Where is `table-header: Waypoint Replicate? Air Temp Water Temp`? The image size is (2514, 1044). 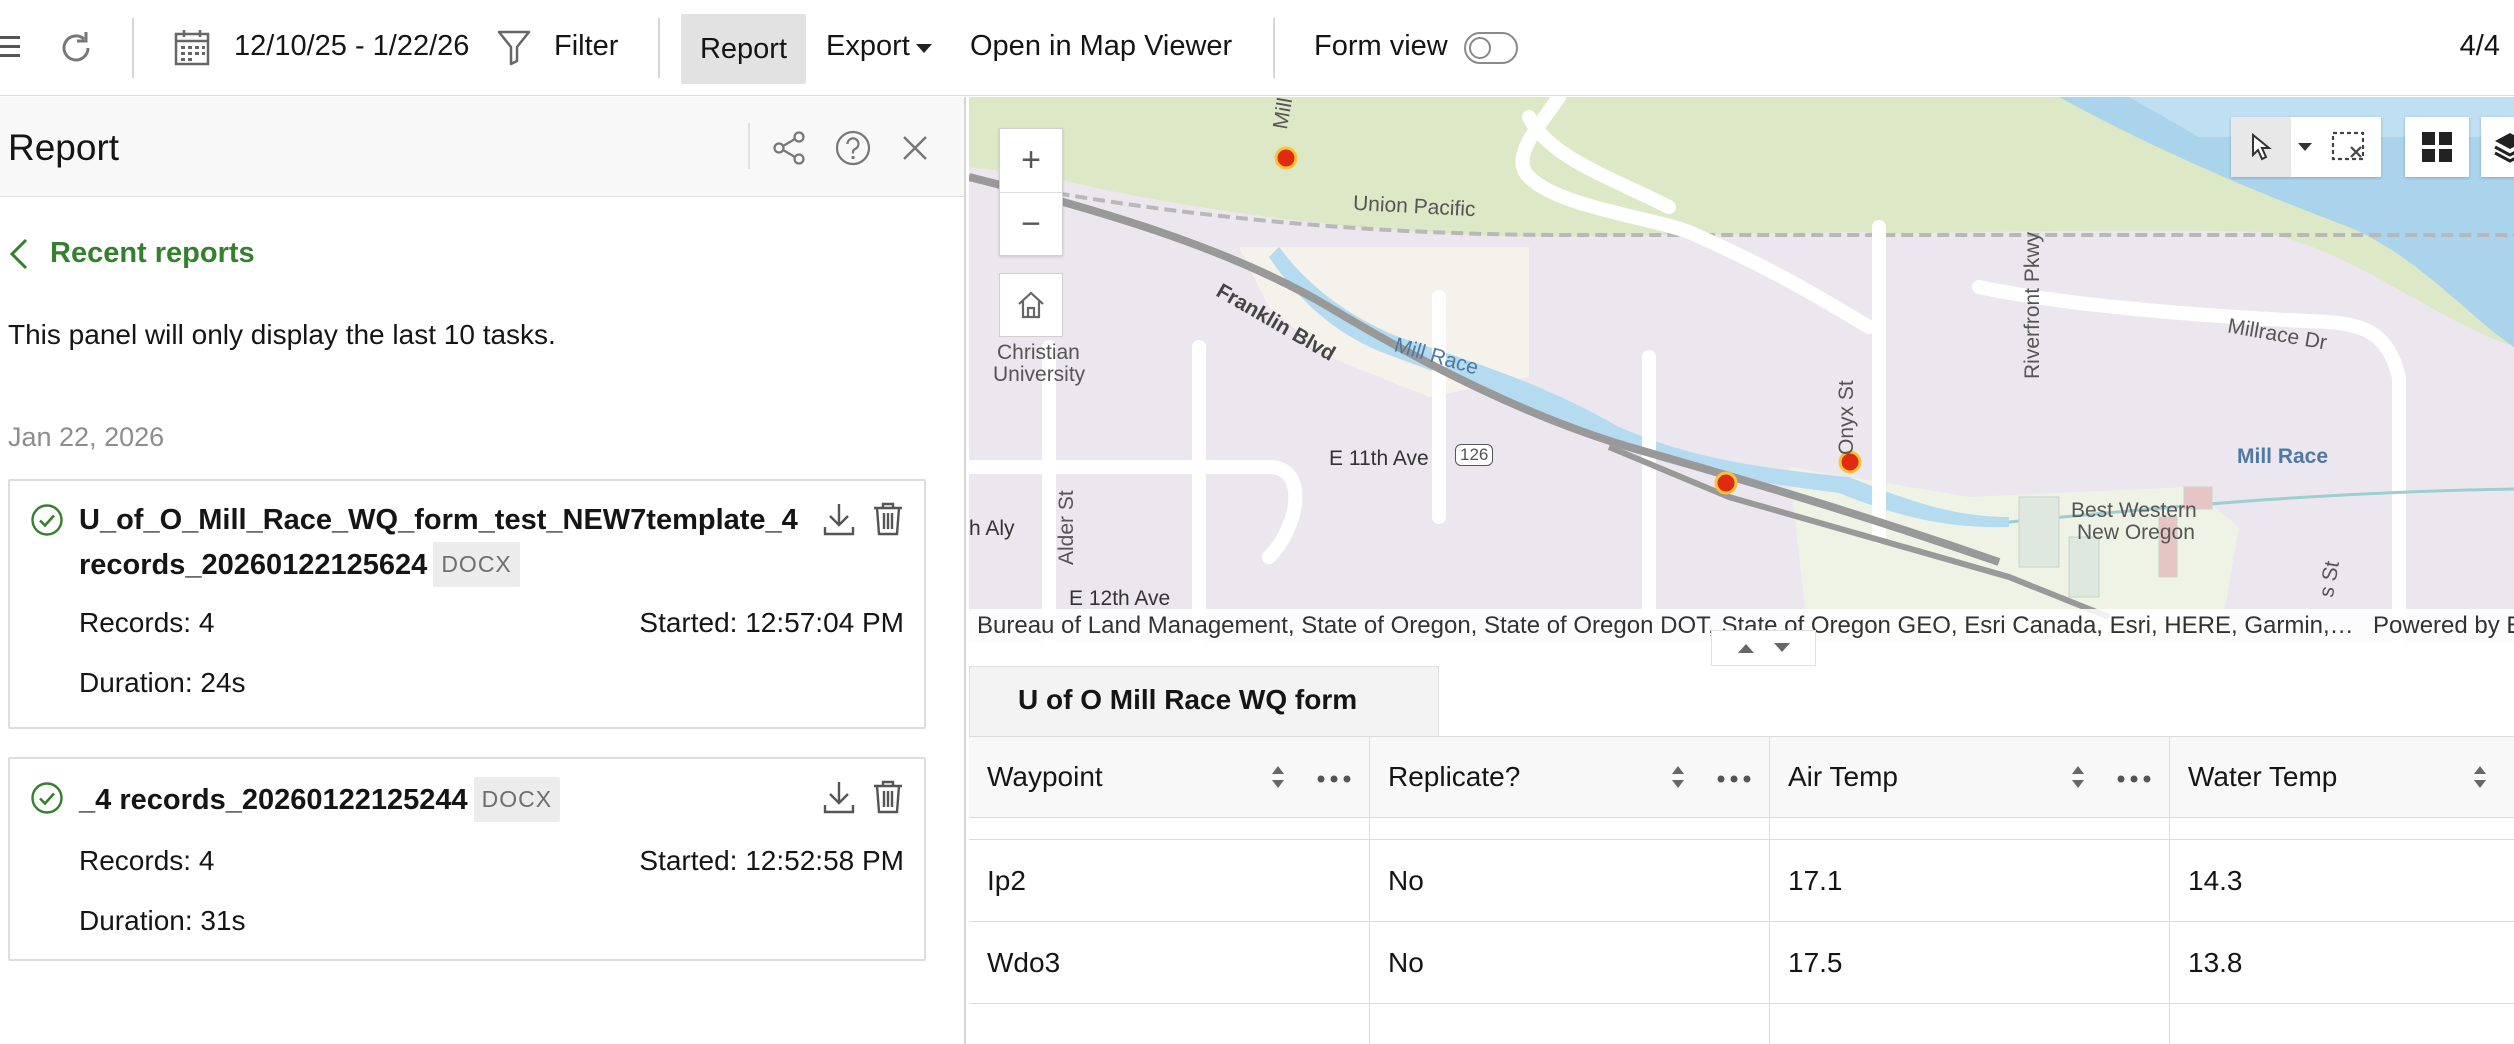
table-header: Waypoint Replicate? Air Temp Water Temp is located at coordinates (1741, 777).